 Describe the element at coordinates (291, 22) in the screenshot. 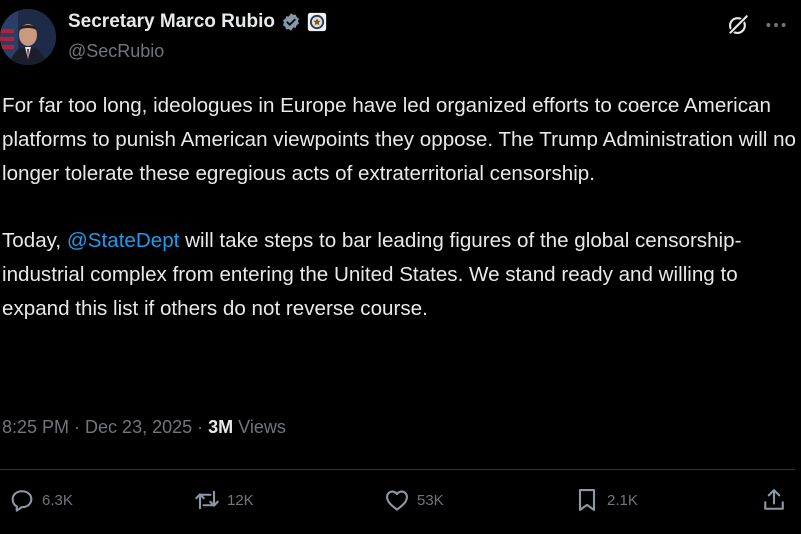

I see `verified-badge-icon` at that location.